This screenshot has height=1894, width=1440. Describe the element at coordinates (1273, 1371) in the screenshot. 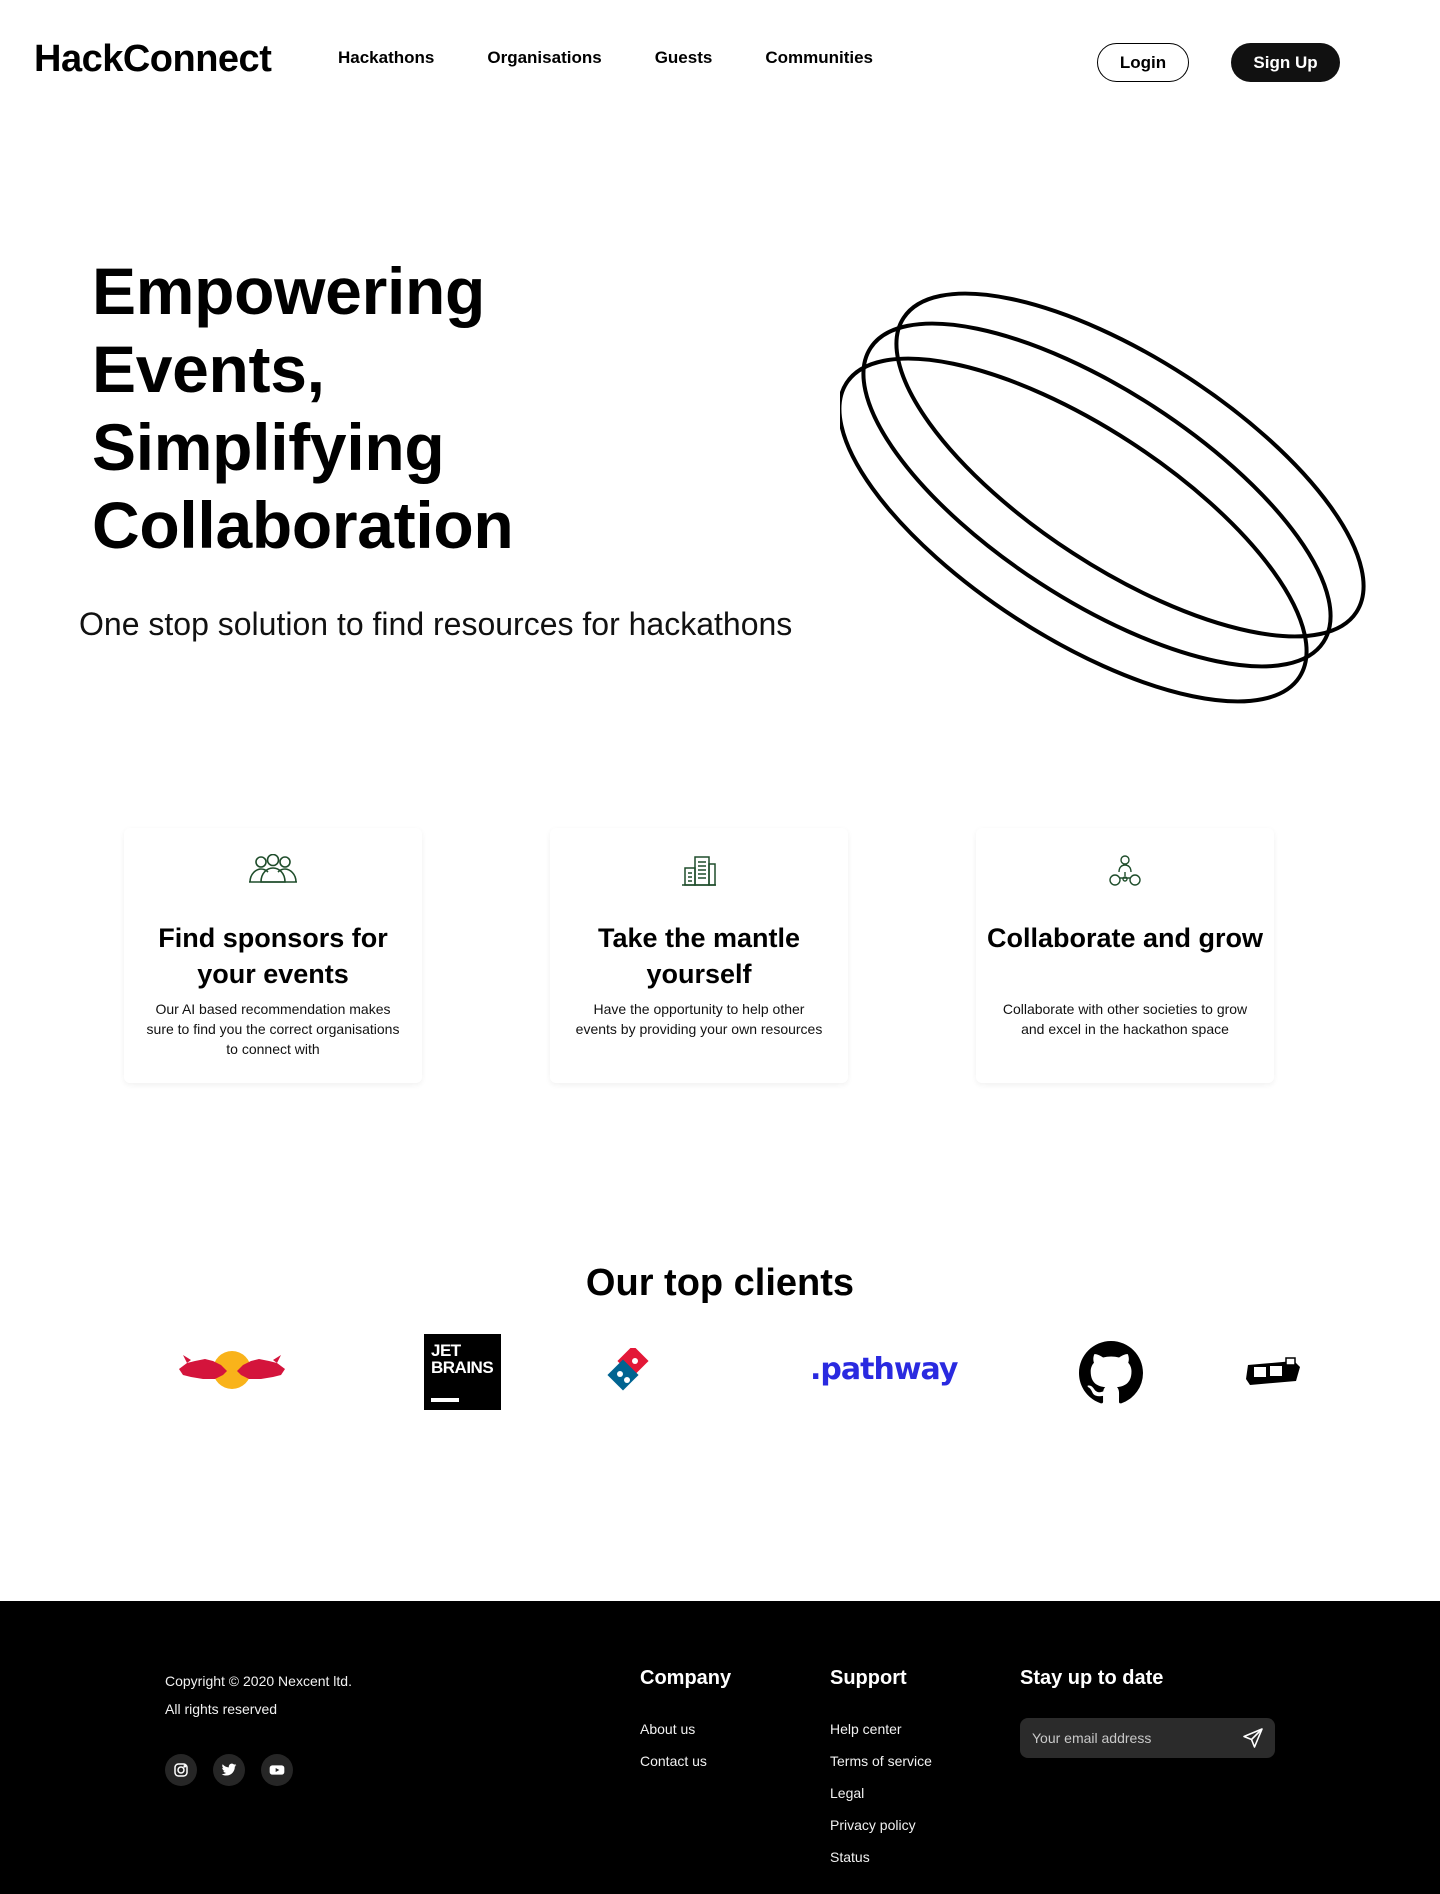

I see `sponsor-logo` at that location.